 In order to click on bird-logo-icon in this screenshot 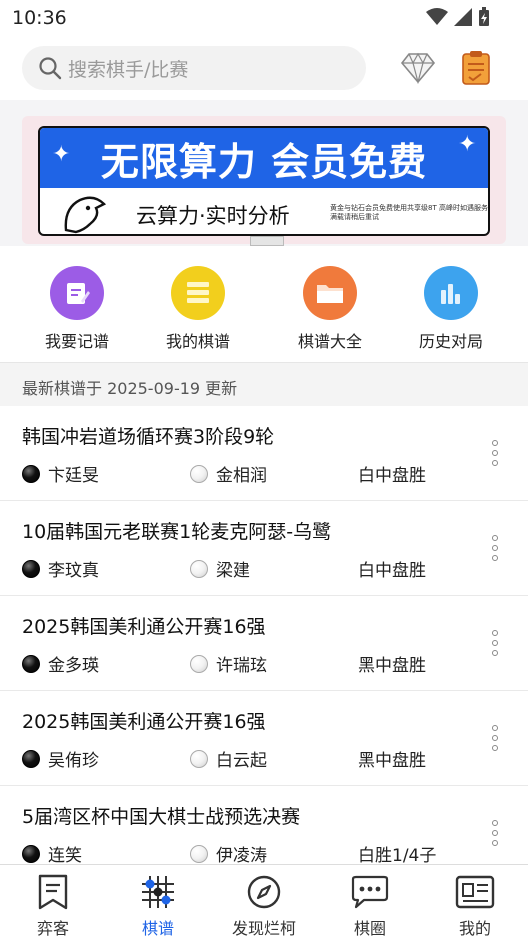, I will do `click(85, 215)`.